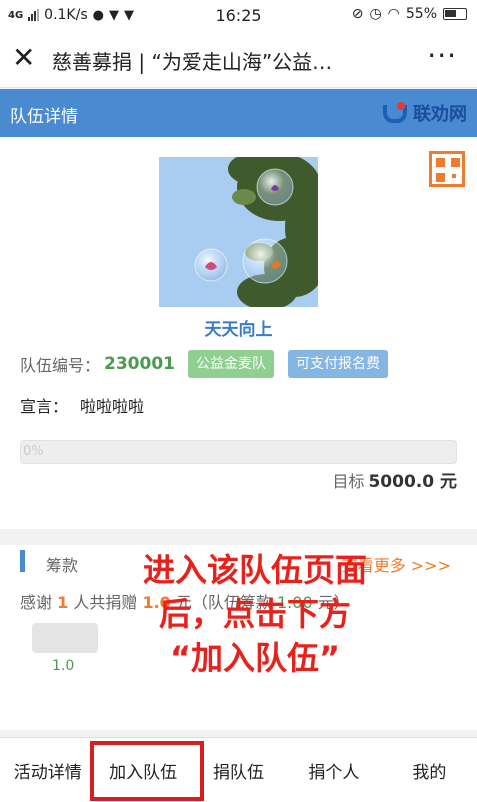 The width and height of the screenshot is (477, 802). I want to click on tab-donate-team: 捐队伍, so click(238, 770).